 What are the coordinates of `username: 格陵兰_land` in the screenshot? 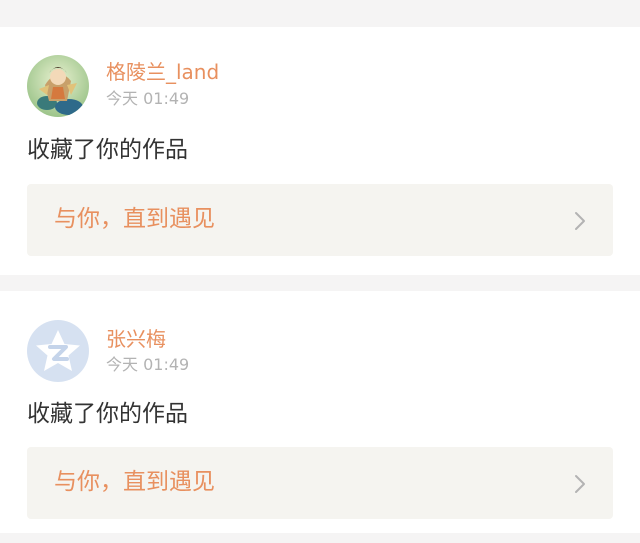 It's located at (162, 72).